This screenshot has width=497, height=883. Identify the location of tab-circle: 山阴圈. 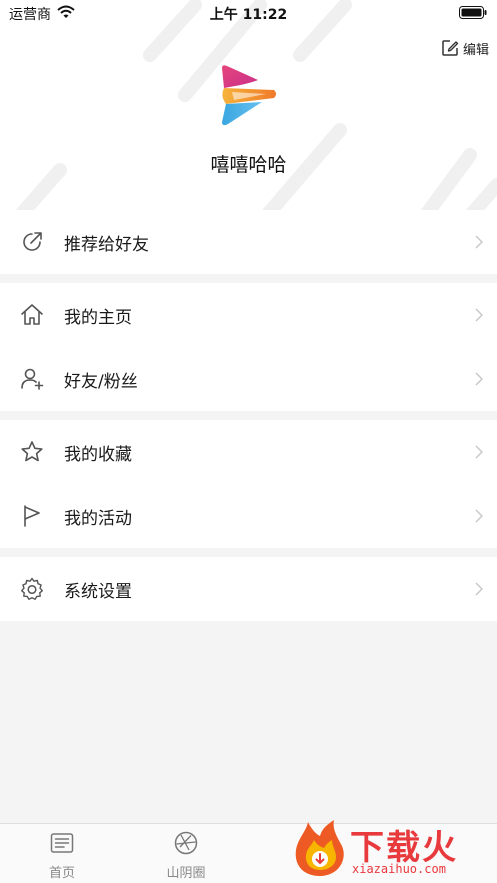
(186, 853).